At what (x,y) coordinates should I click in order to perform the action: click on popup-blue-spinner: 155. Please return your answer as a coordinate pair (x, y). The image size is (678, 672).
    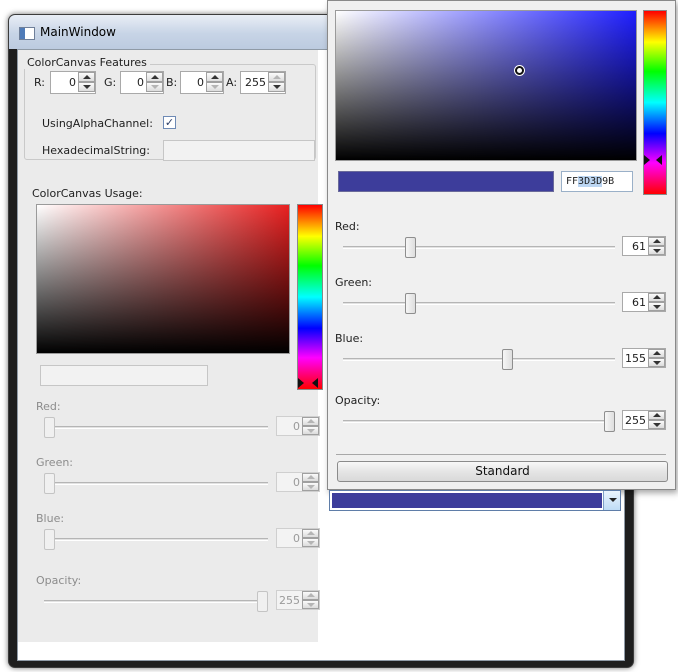
    Looking at the image, I should click on (644, 358).